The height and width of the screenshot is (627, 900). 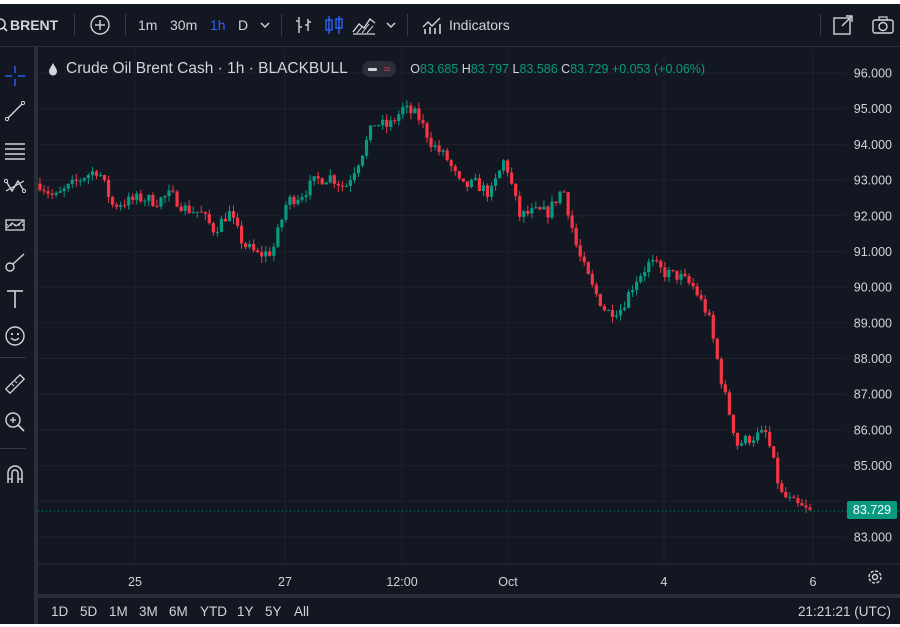 What do you see at coordinates (364, 25) in the screenshot?
I see `area-style-button` at bounding box center [364, 25].